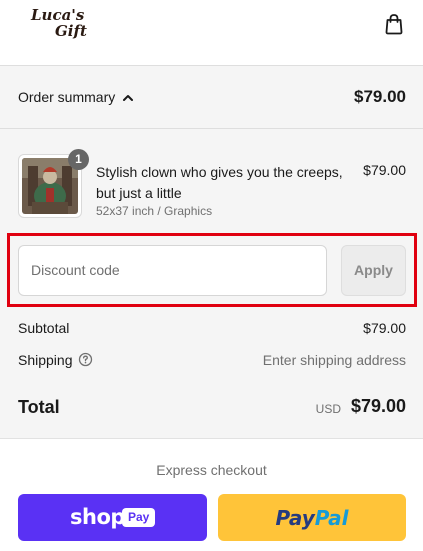 The height and width of the screenshot is (551, 423). What do you see at coordinates (85, 359) in the screenshot?
I see `help-circle-icon` at bounding box center [85, 359].